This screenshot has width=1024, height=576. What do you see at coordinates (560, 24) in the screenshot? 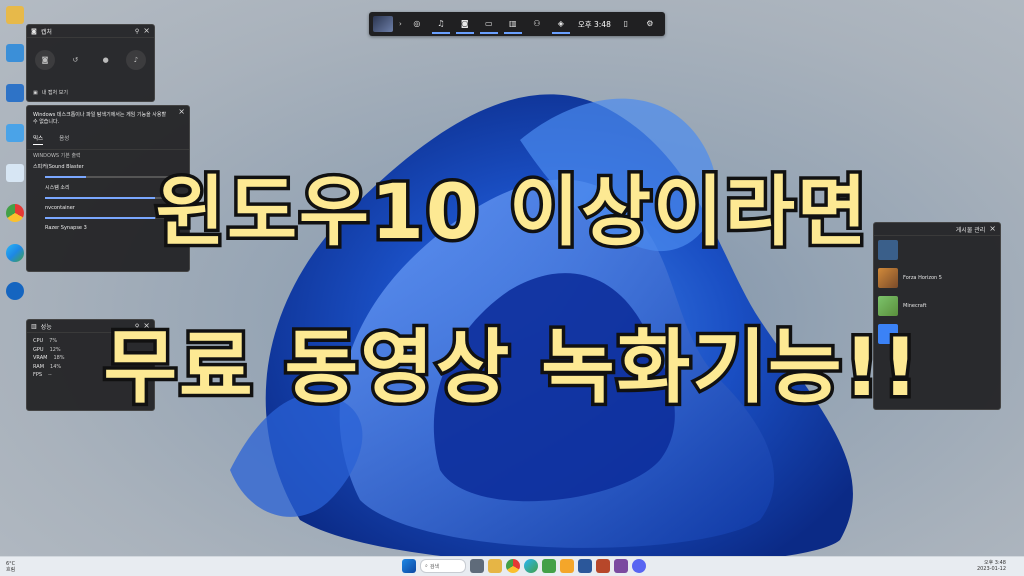
I see `xbox-social-icon: ◈` at bounding box center [560, 24].